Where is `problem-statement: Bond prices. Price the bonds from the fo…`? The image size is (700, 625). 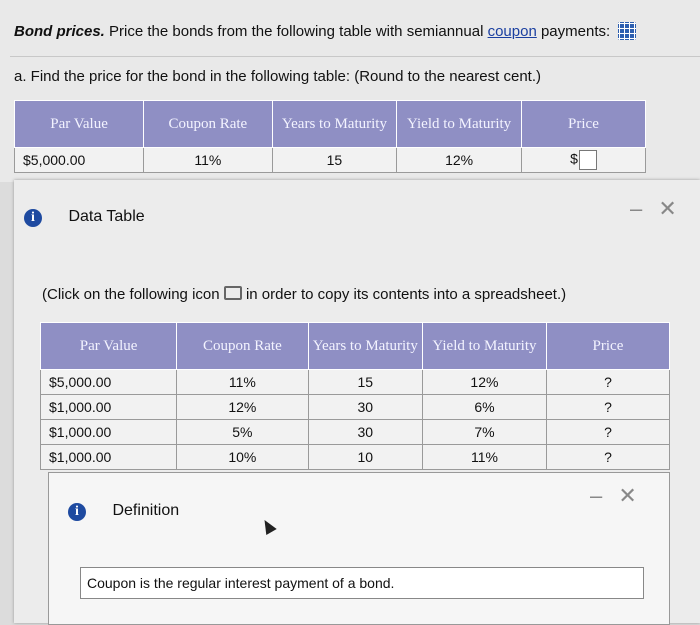
problem-statement: Bond prices. Price the bonds from the fo… is located at coordinates (325, 31).